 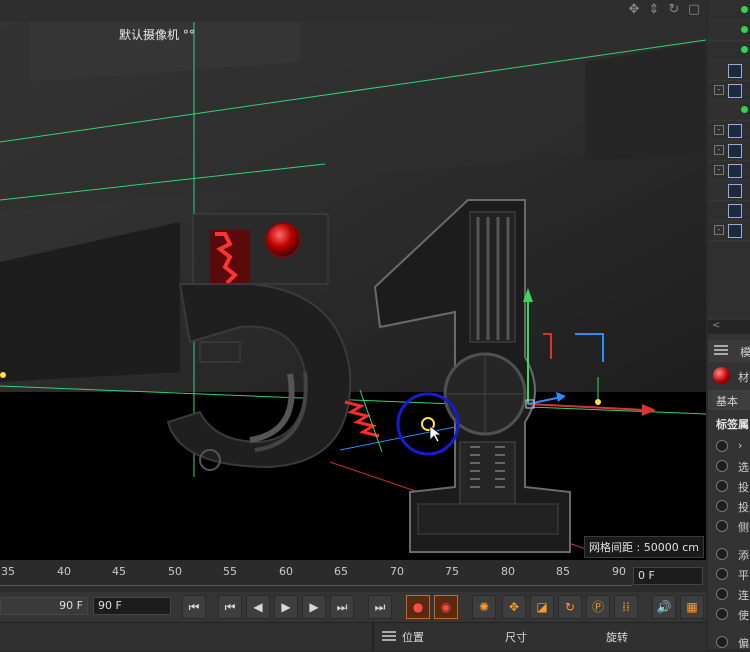 I want to click on camera-dots-icon: °°, so click(x=187, y=35).